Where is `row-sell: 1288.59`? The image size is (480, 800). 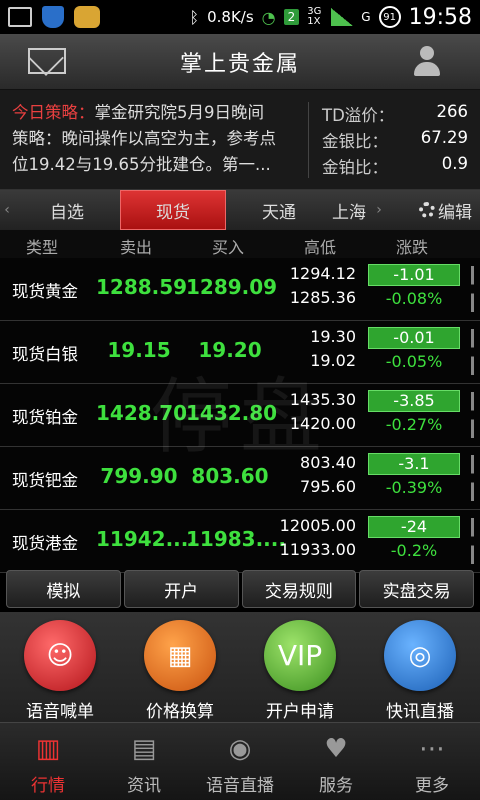 row-sell: 1288.59 is located at coordinates (142, 287).